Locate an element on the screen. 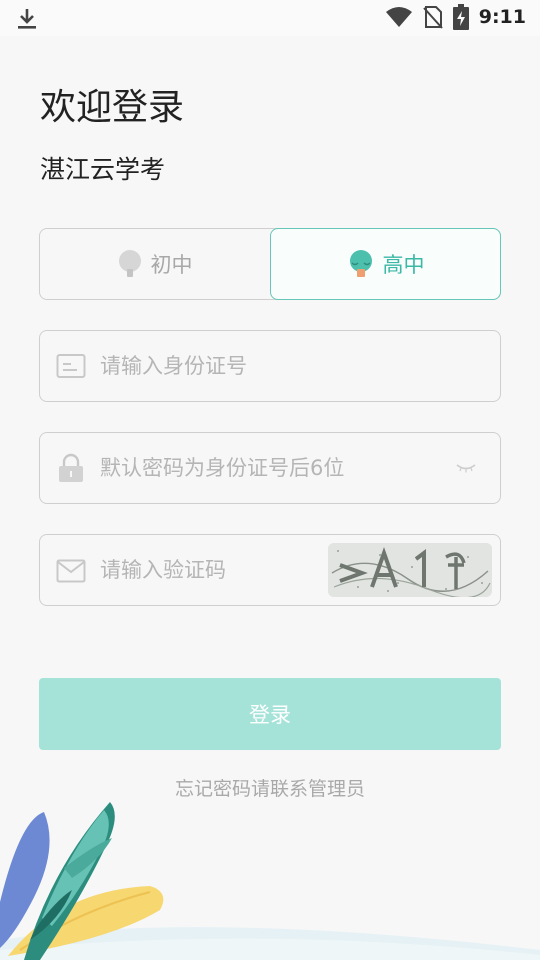 The image size is (540, 960). eye-closed-icon is located at coordinates (466, 468).